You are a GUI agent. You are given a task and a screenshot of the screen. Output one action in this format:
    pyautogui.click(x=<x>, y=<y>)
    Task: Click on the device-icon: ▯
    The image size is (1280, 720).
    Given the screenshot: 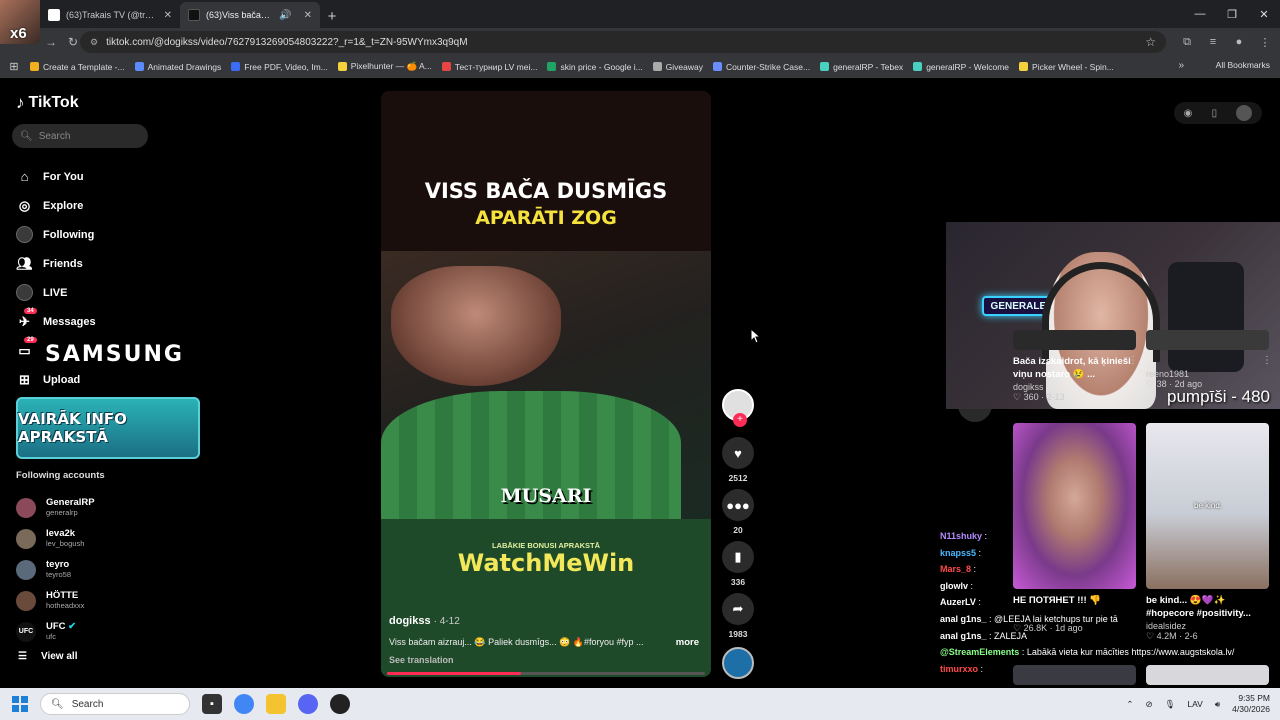 What is the action you would take?
    pyautogui.click(x=1215, y=113)
    